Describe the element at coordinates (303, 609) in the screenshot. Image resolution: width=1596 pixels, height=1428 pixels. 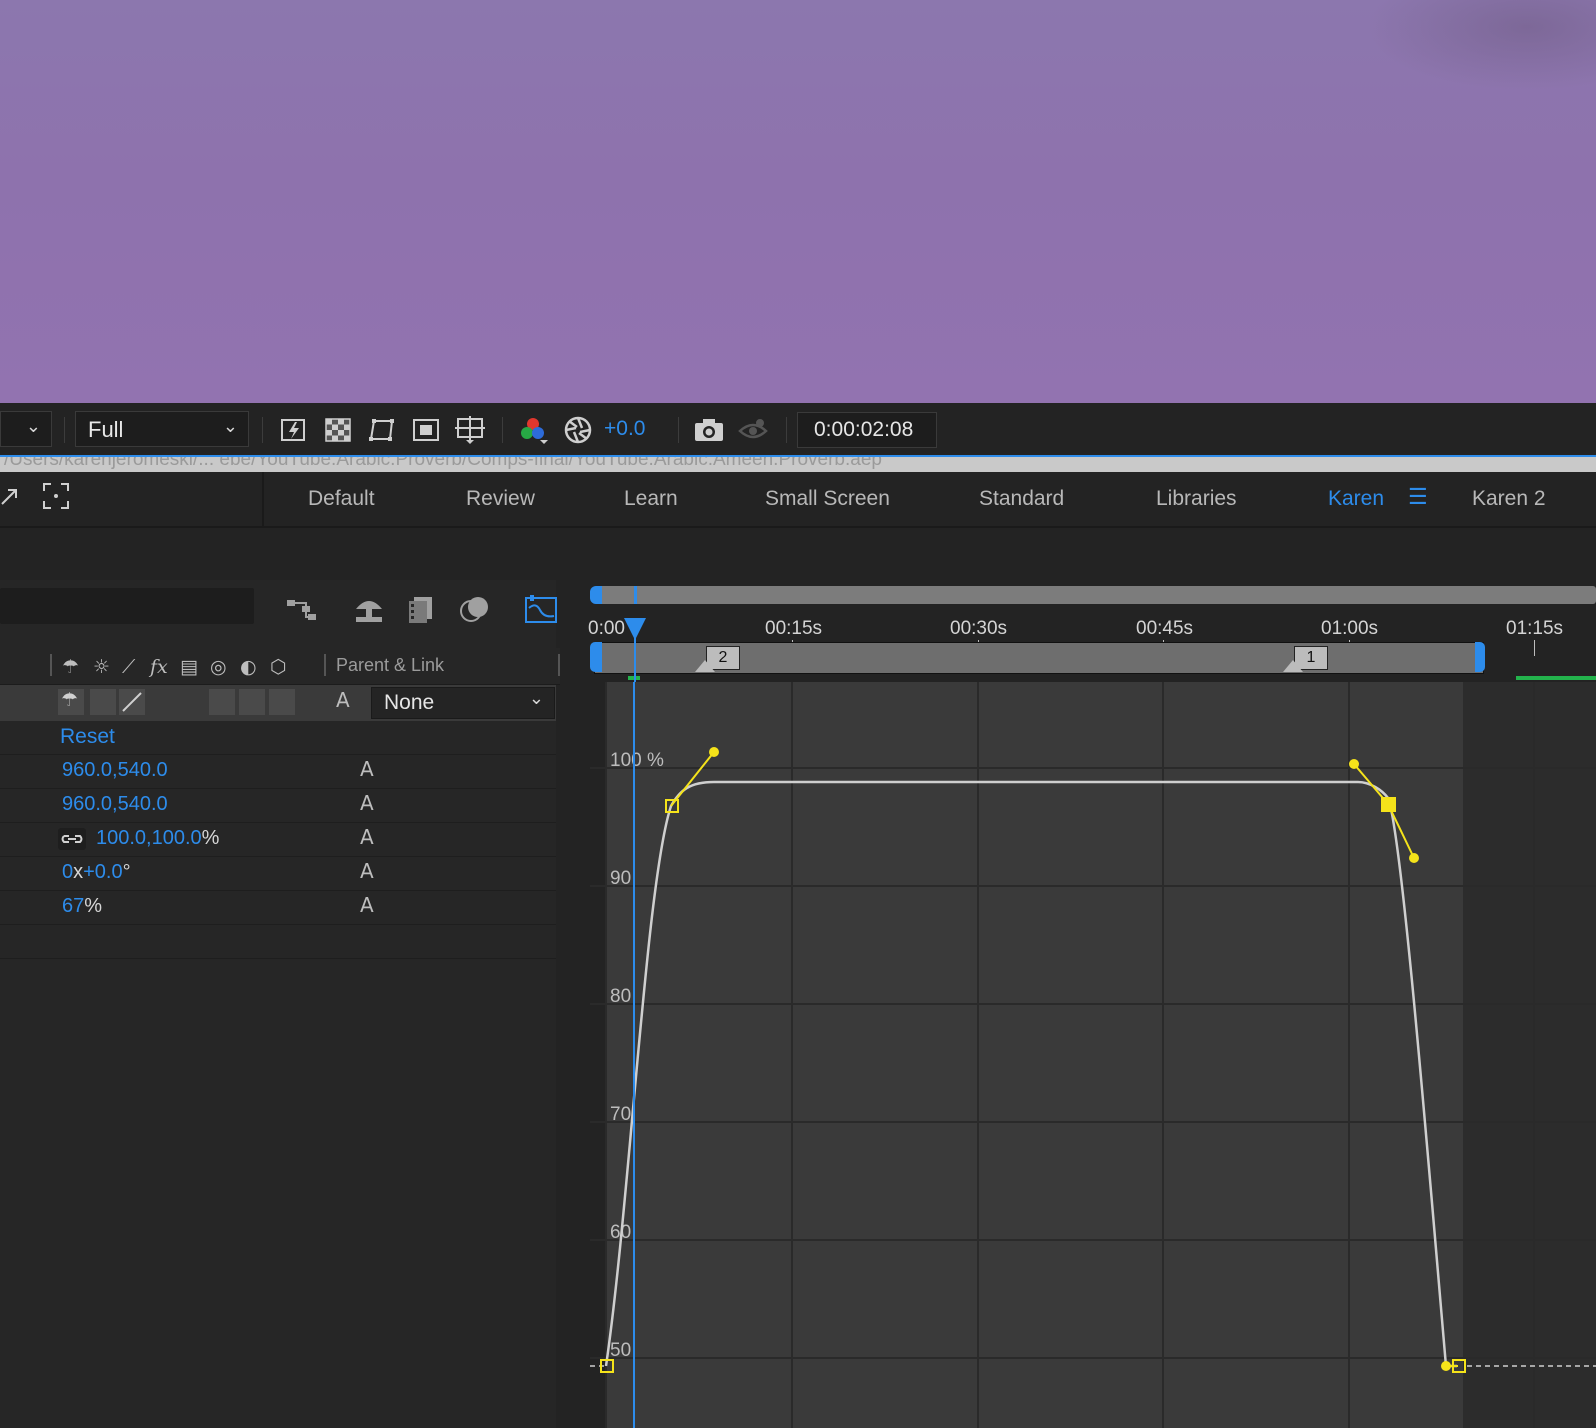
I see `comp-flowchart-icon` at that location.